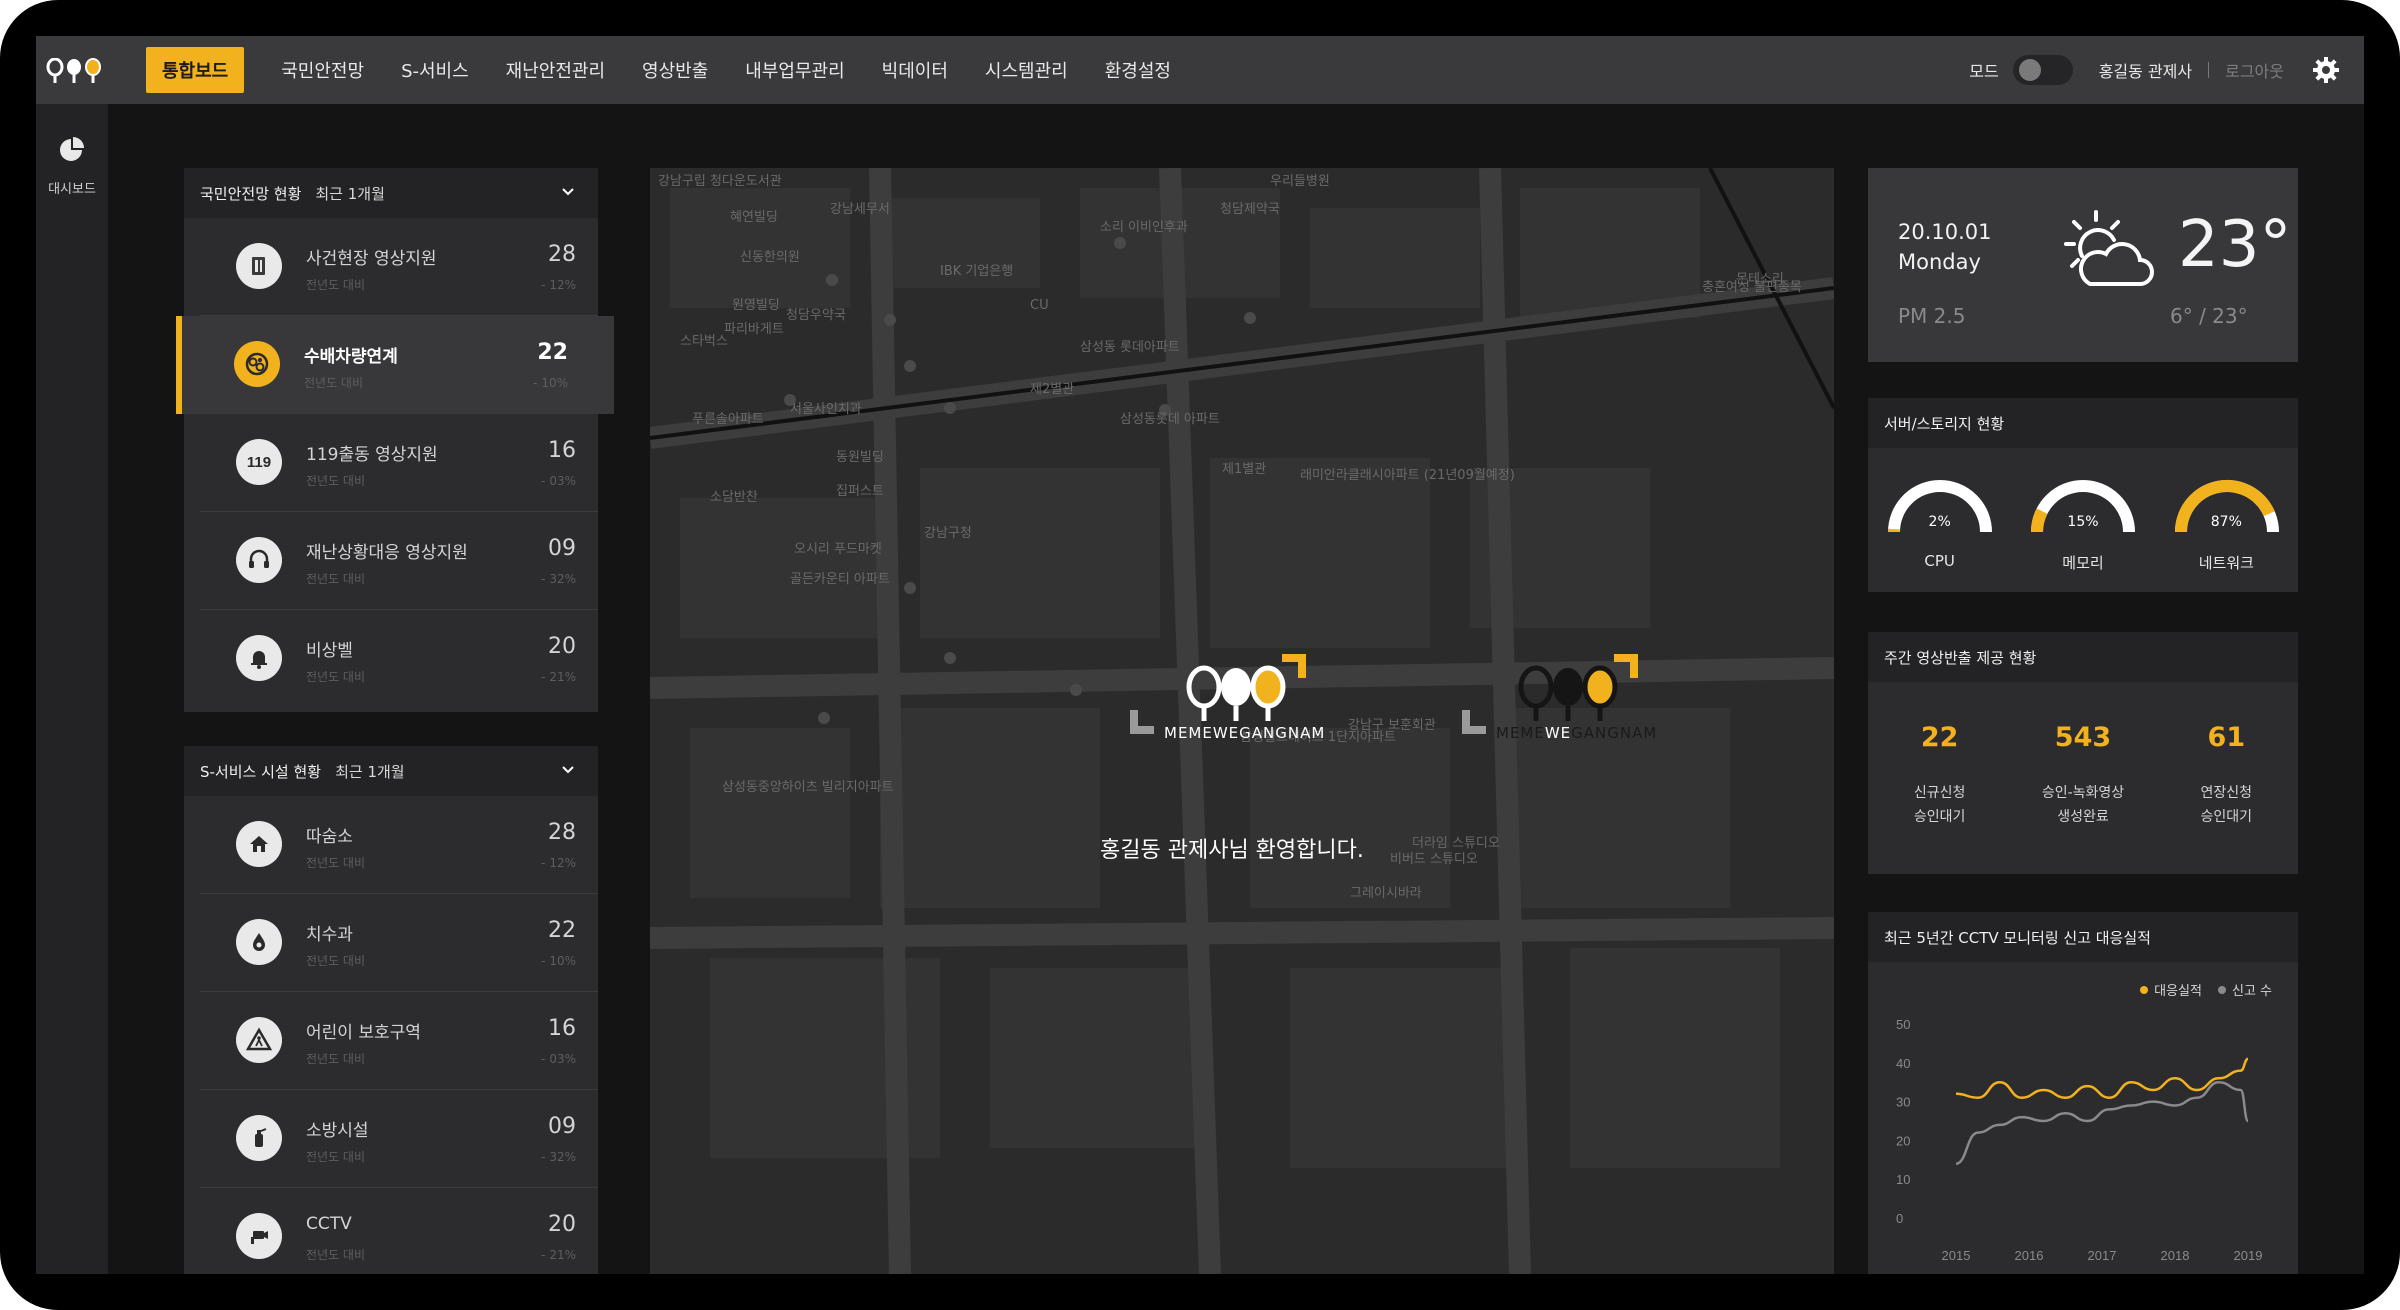  Describe the element at coordinates (395, 365) in the screenshot. I see `list-item: 수배차량연계 전년도 대비 22 - 10%` at that location.